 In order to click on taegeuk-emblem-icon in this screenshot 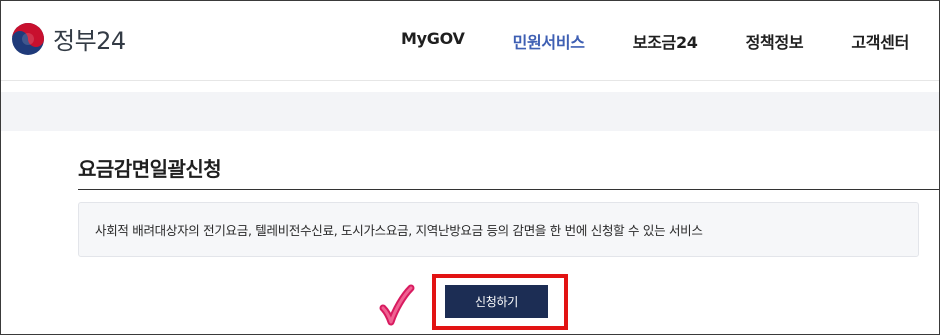, I will do `click(28, 38)`.